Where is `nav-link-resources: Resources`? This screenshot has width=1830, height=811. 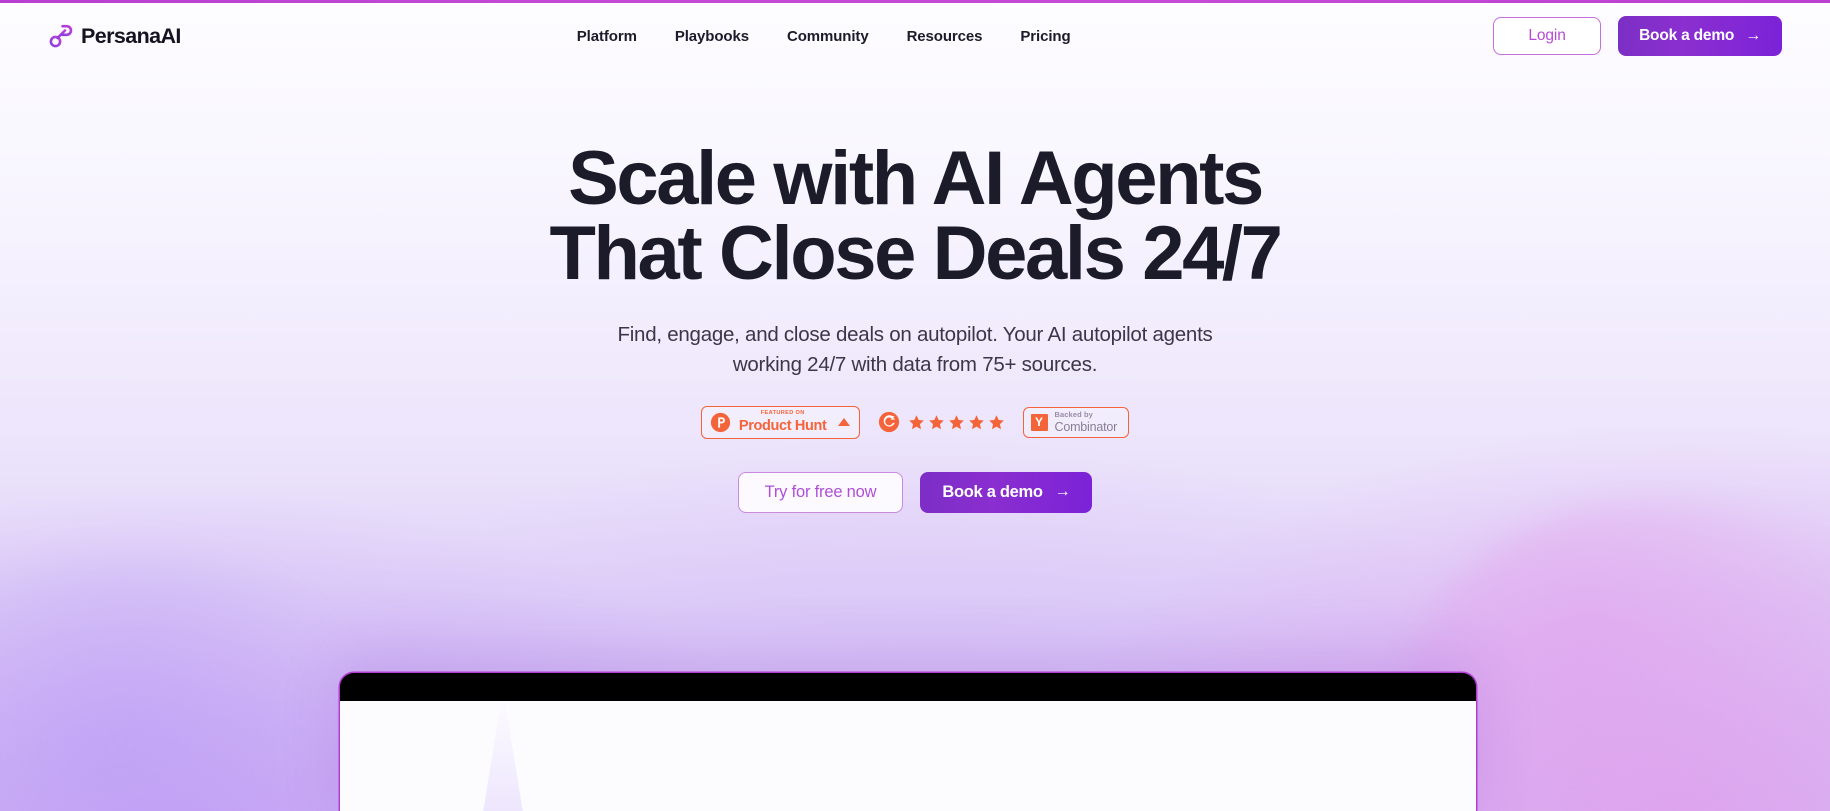
nav-link-resources: Resources is located at coordinates (945, 36).